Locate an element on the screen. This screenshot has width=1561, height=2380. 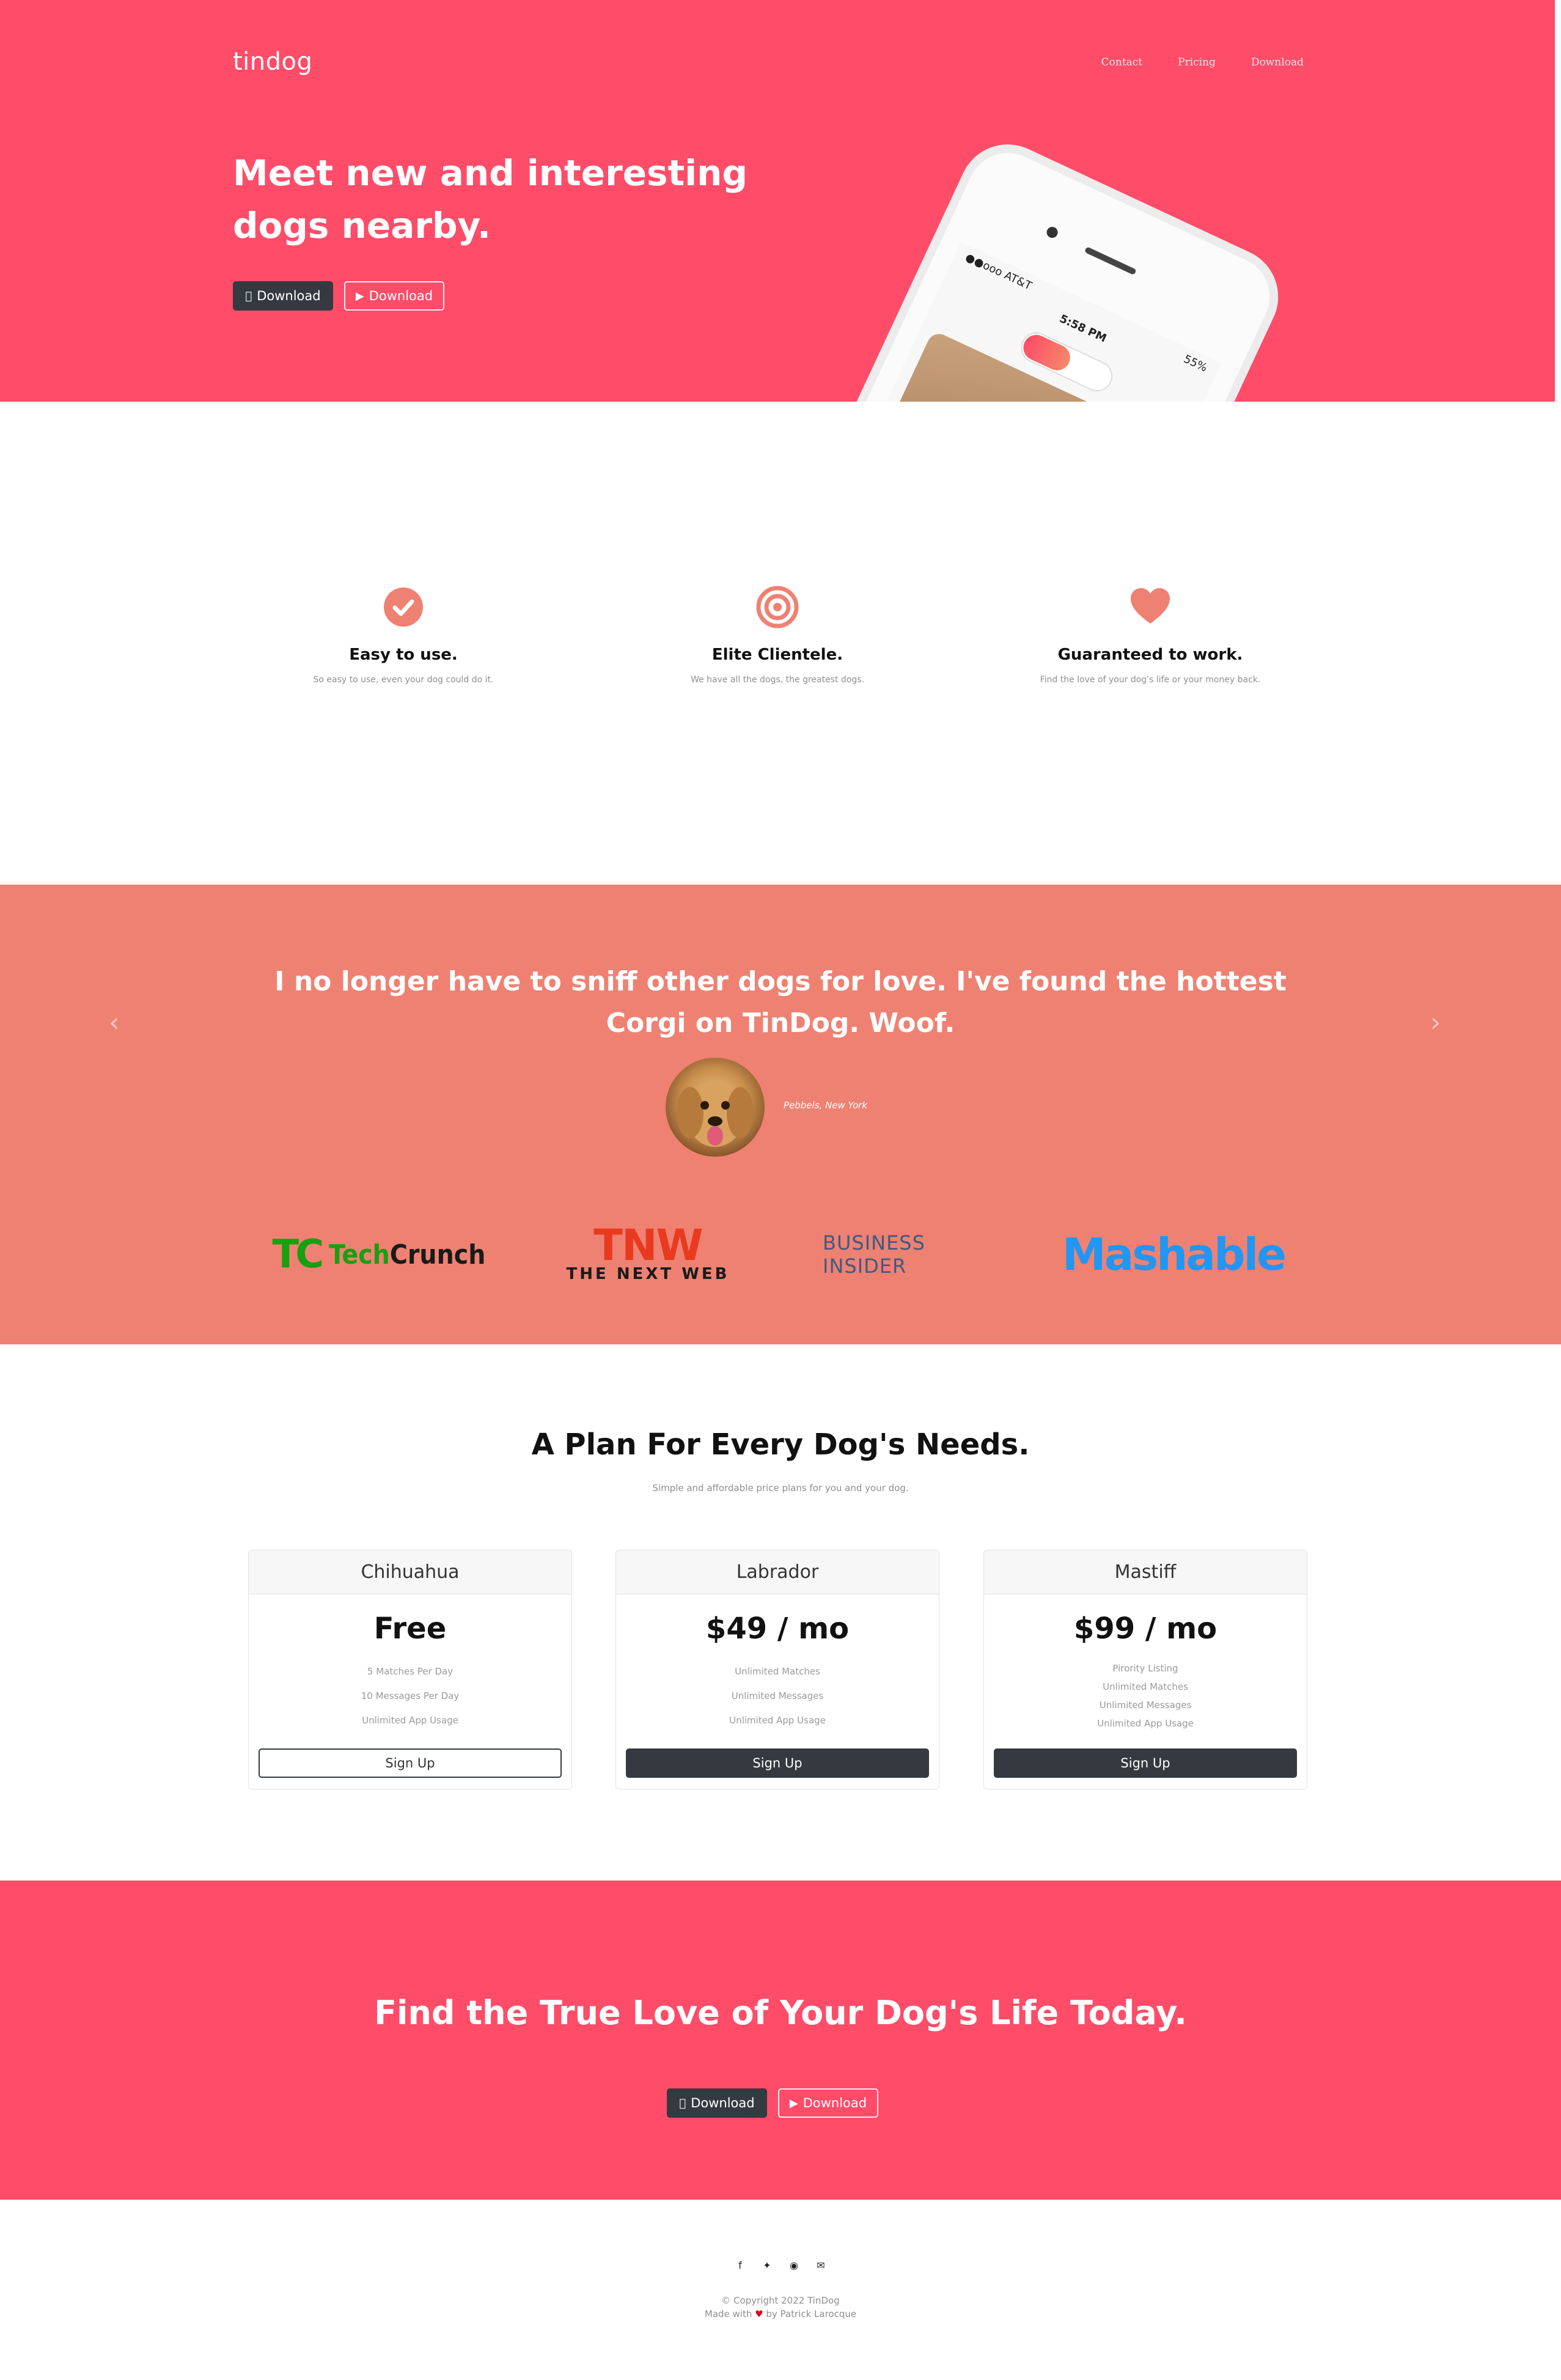
testimonial-caption: Pebbels, New York is located at coordinates (826, 1105).